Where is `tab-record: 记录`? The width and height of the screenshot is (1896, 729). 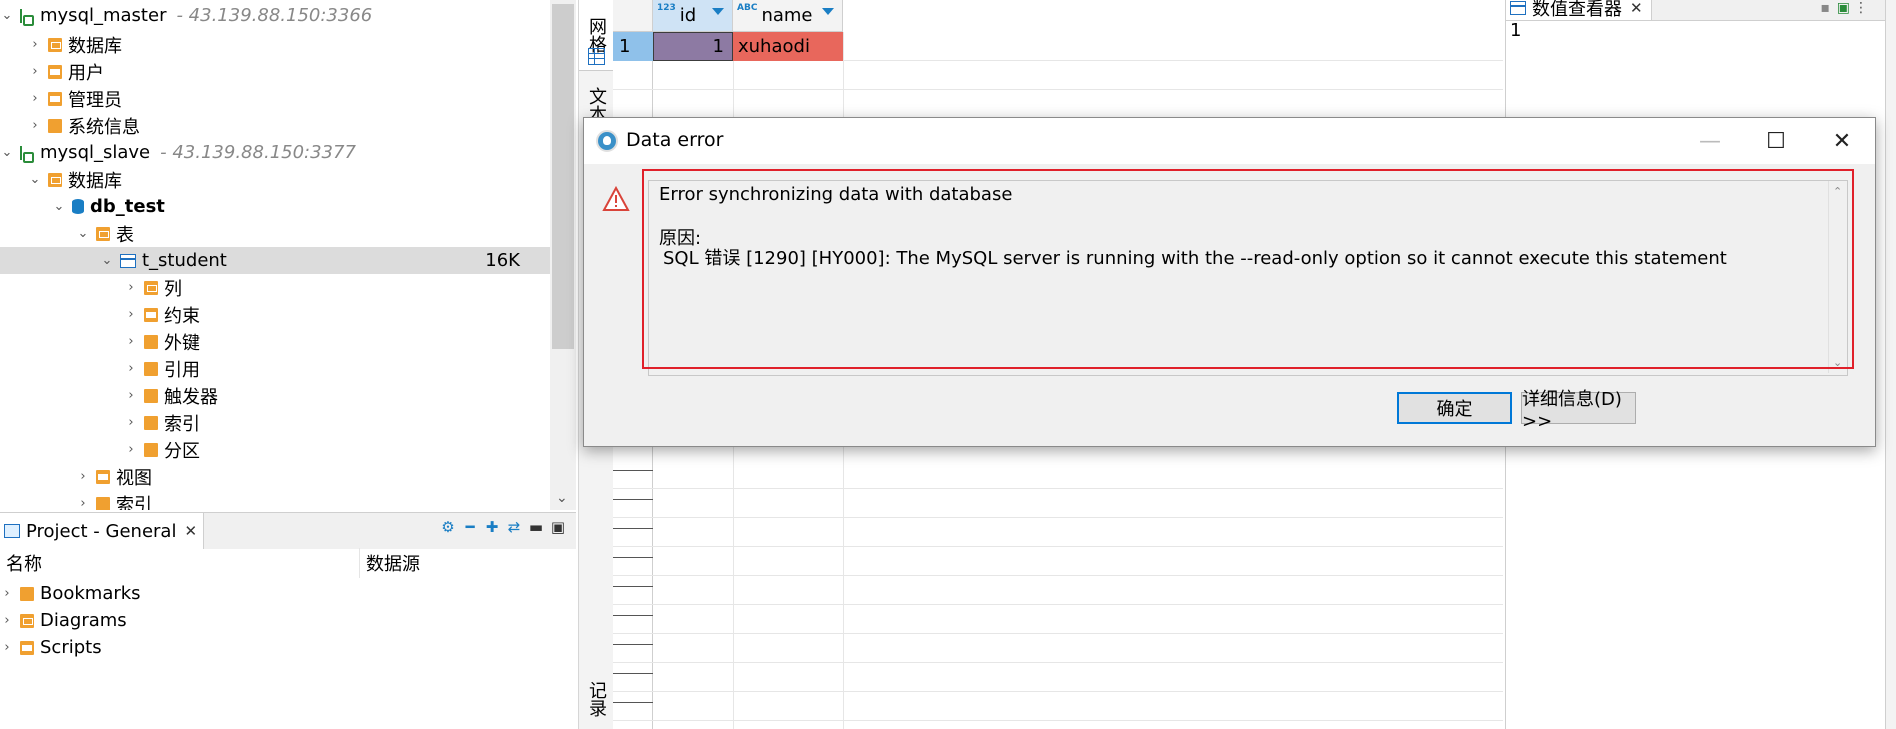 tab-record: 记录 is located at coordinates (596, 698).